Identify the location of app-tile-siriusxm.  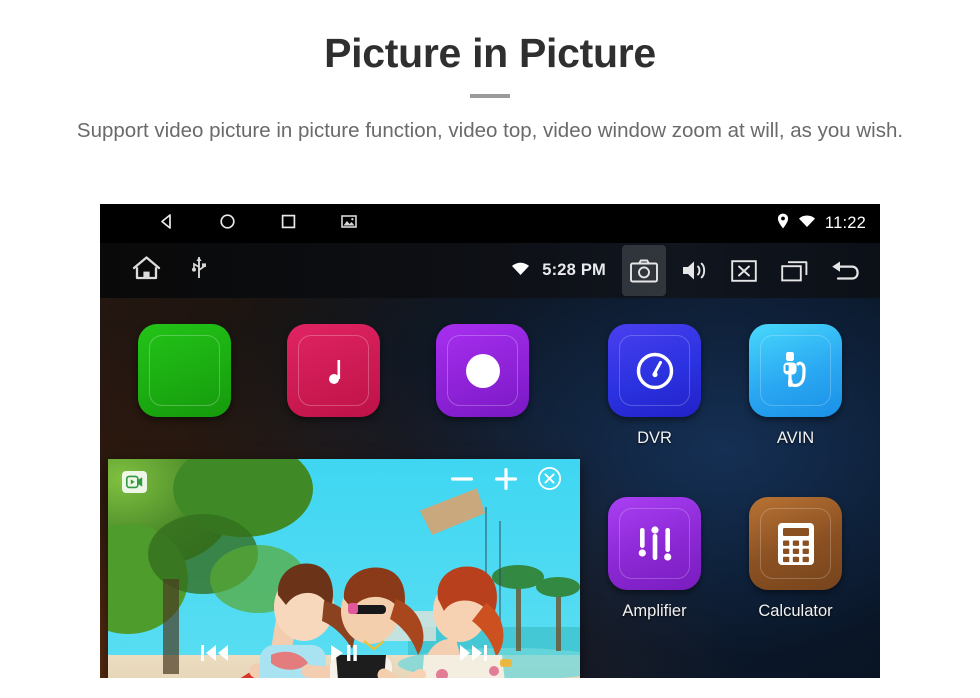
(333, 370).